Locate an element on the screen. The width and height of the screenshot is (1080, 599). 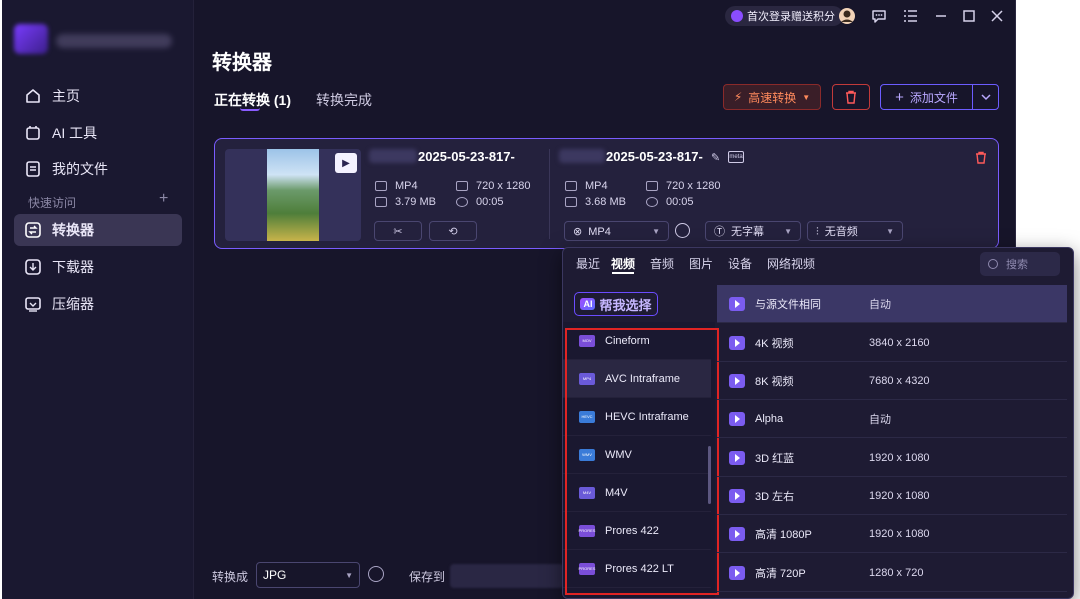
ai-help-choose-button: AI 帮我选择 is located at coordinates (616, 304).